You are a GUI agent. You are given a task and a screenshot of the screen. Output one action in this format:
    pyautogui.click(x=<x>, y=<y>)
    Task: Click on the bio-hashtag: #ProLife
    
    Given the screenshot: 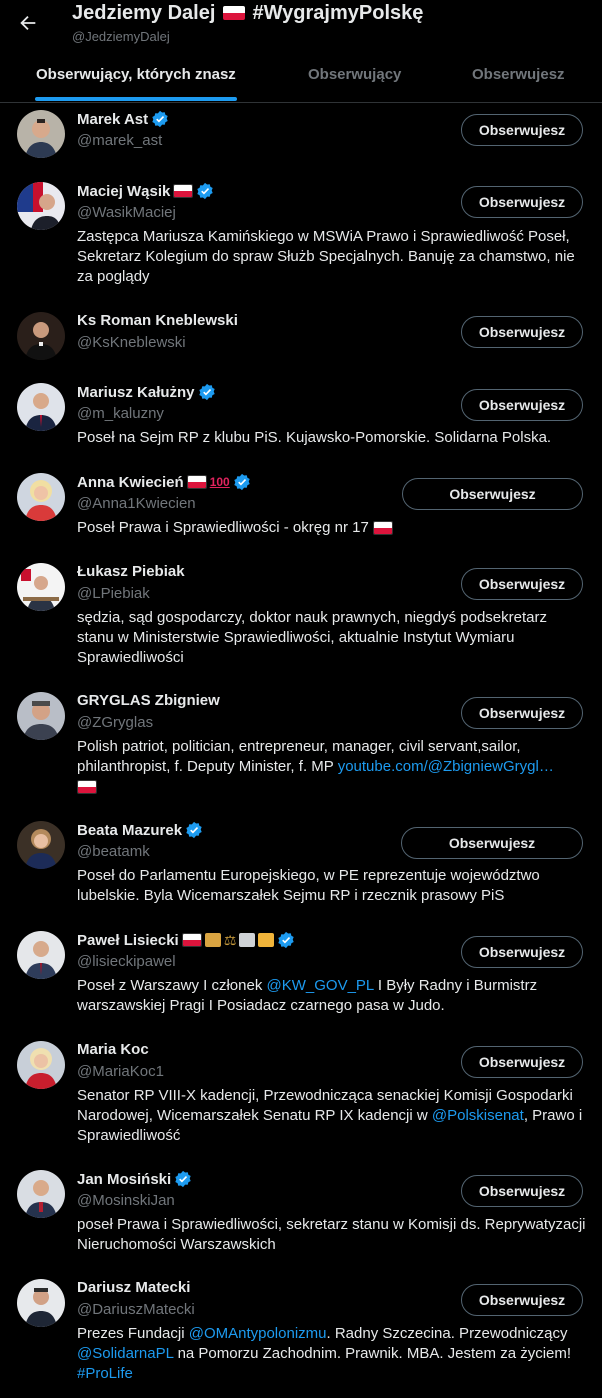 What is the action you would take?
    pyautogui.click(x=105, y=1373)
    